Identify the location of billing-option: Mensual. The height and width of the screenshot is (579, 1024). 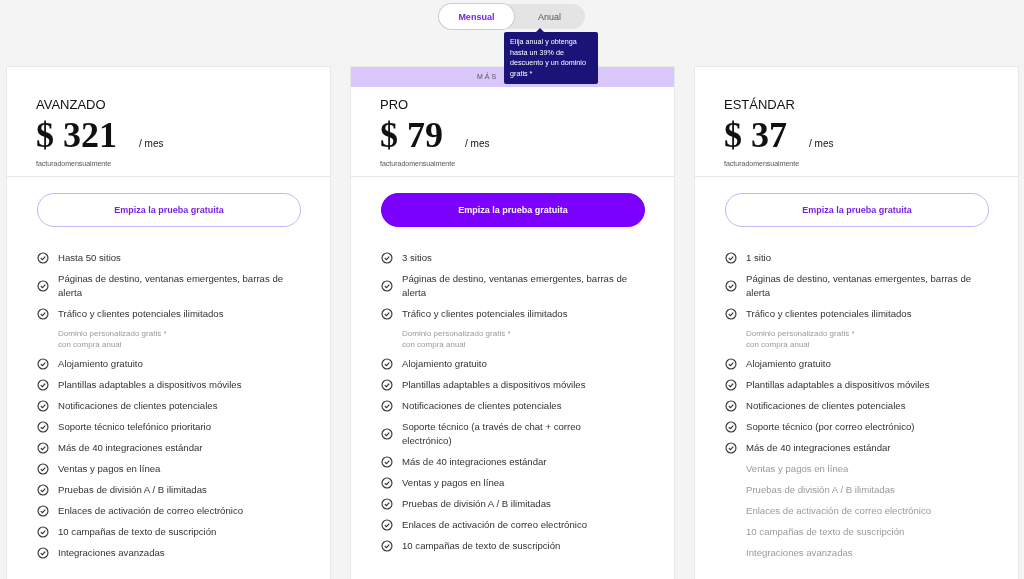
(476, 16).